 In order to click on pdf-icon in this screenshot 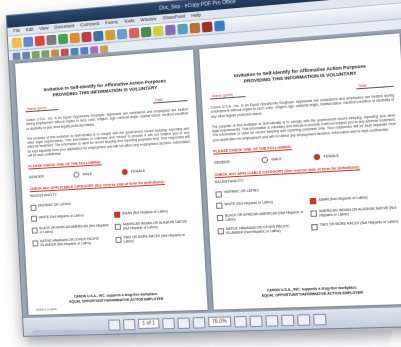, I will do `click(40, 41)`.